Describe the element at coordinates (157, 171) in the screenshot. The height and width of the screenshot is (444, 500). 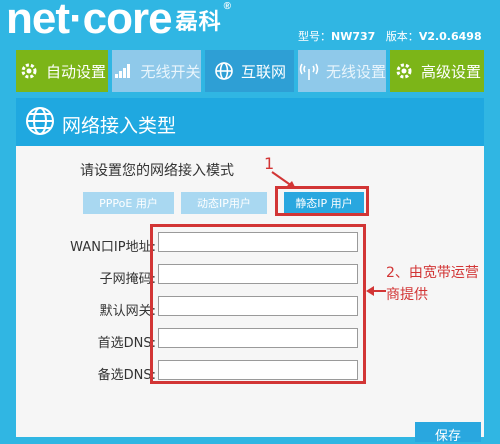
I see `mode-prompt: 请设置您的网络接入模式` at that location.